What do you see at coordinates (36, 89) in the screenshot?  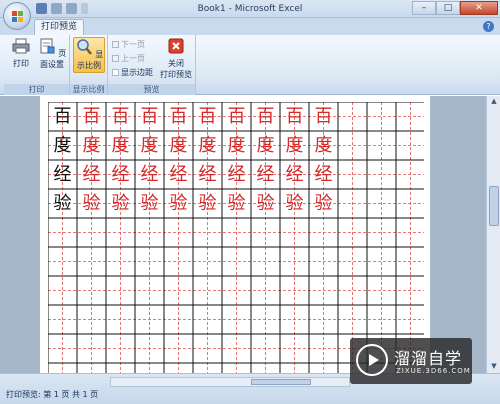 I see `print-group-label: 打印` at bounding box center [36, 89].